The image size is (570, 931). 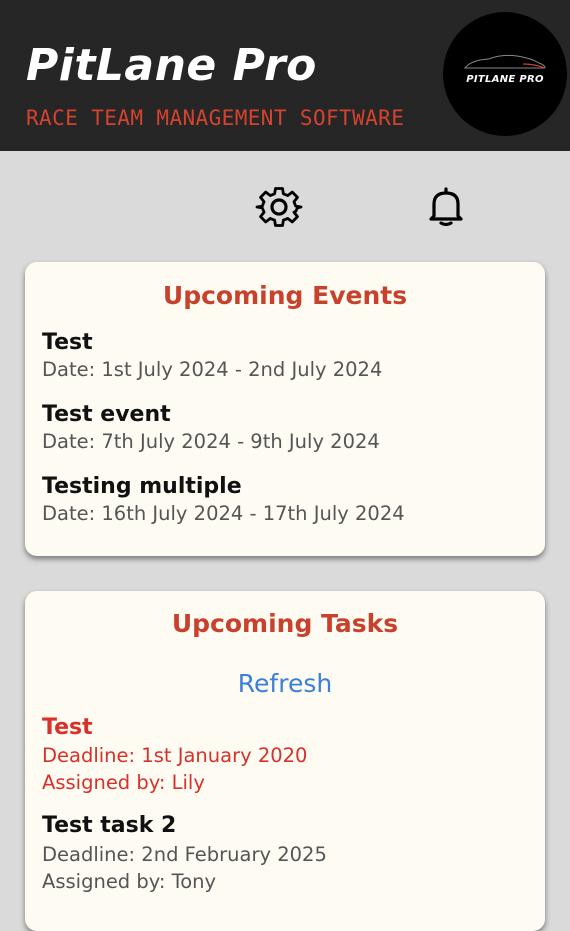 I want to click on brand-logo: PITLANE PRO, so click(x=505, y=74).